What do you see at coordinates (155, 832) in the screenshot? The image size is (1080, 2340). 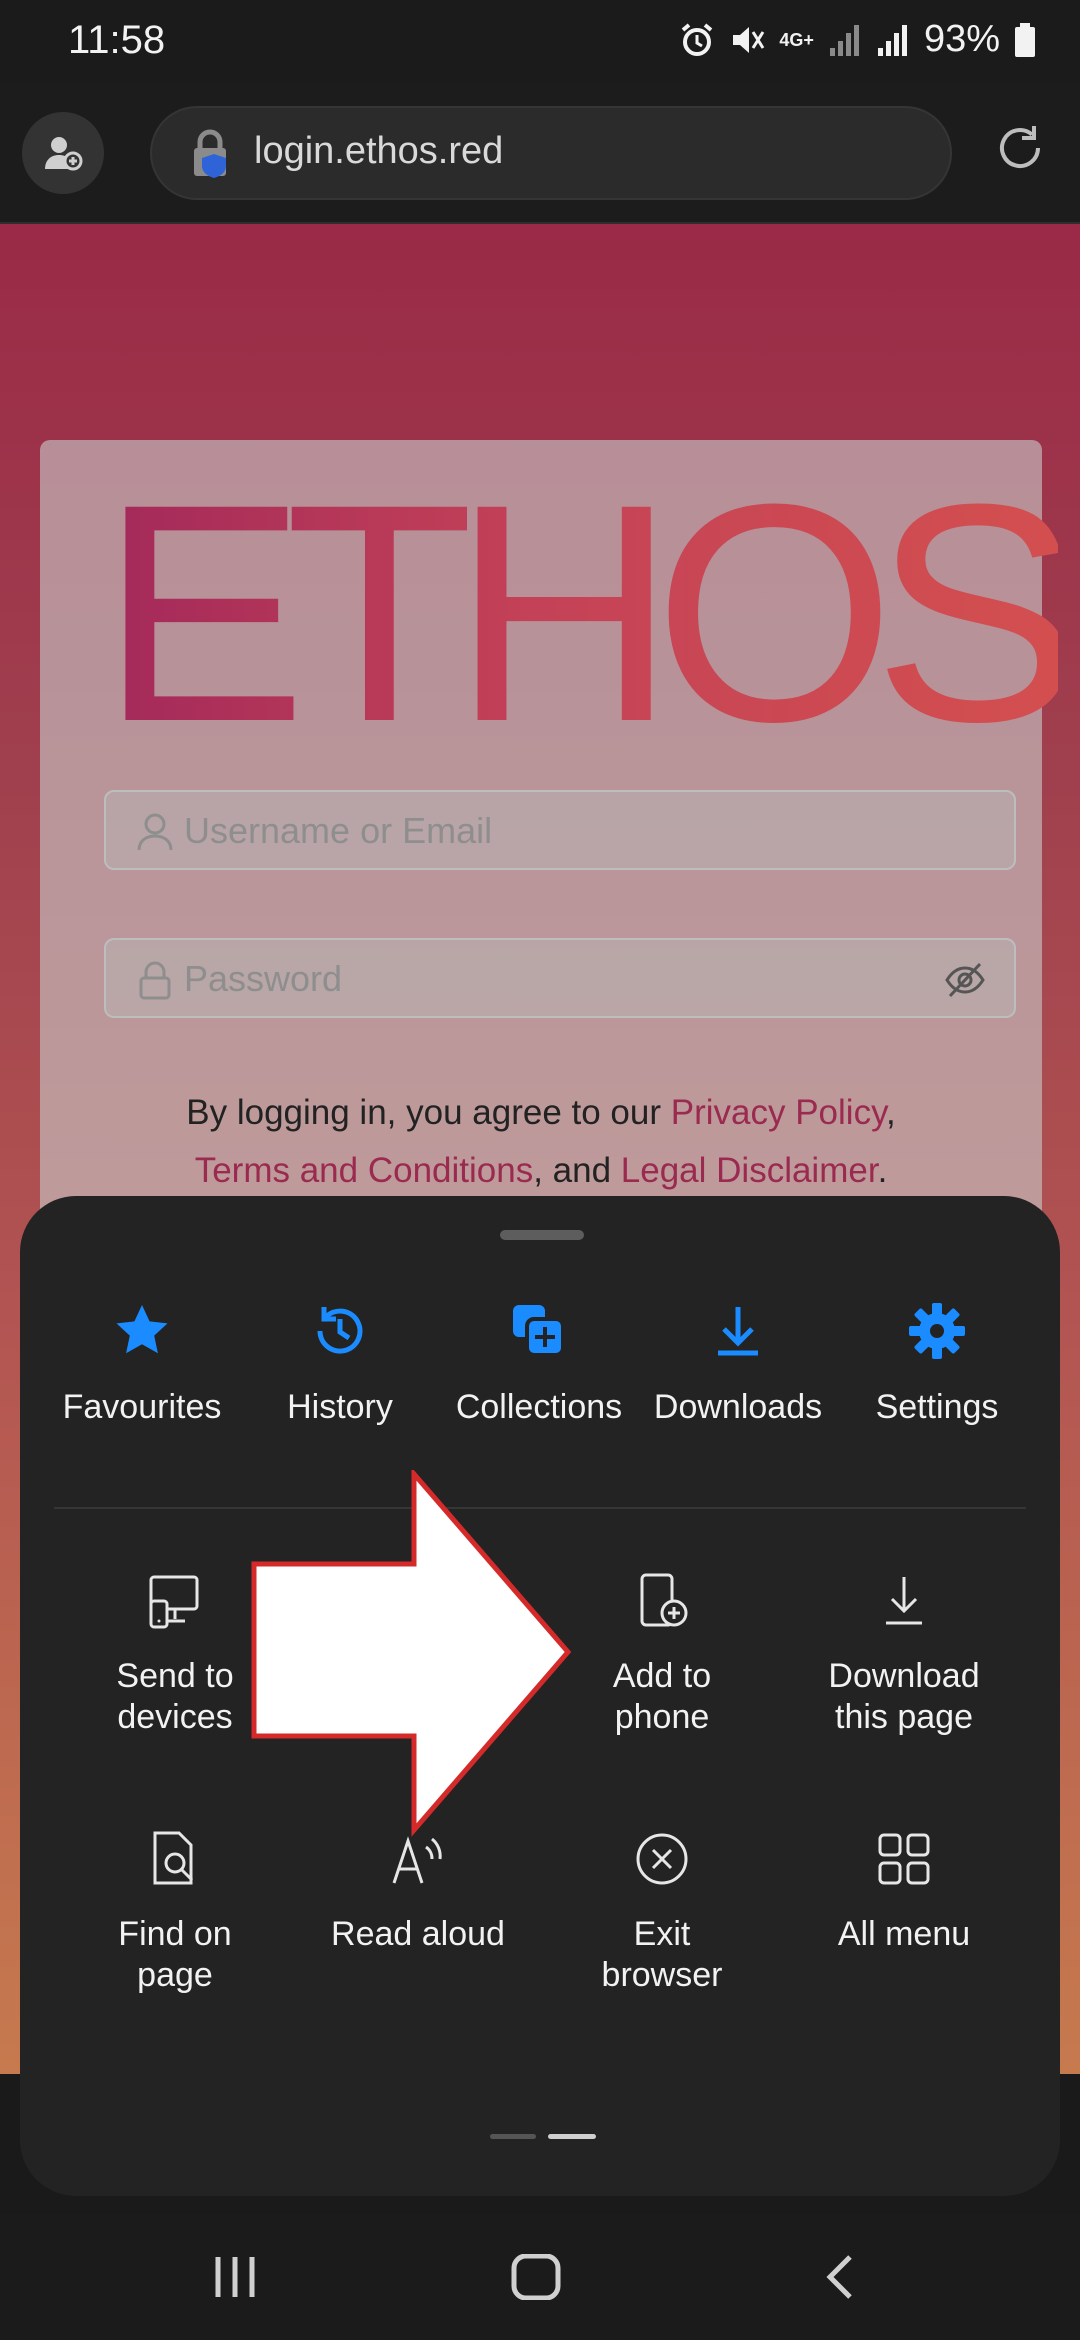 I see `user-icon` at bounding box center [155, 832].